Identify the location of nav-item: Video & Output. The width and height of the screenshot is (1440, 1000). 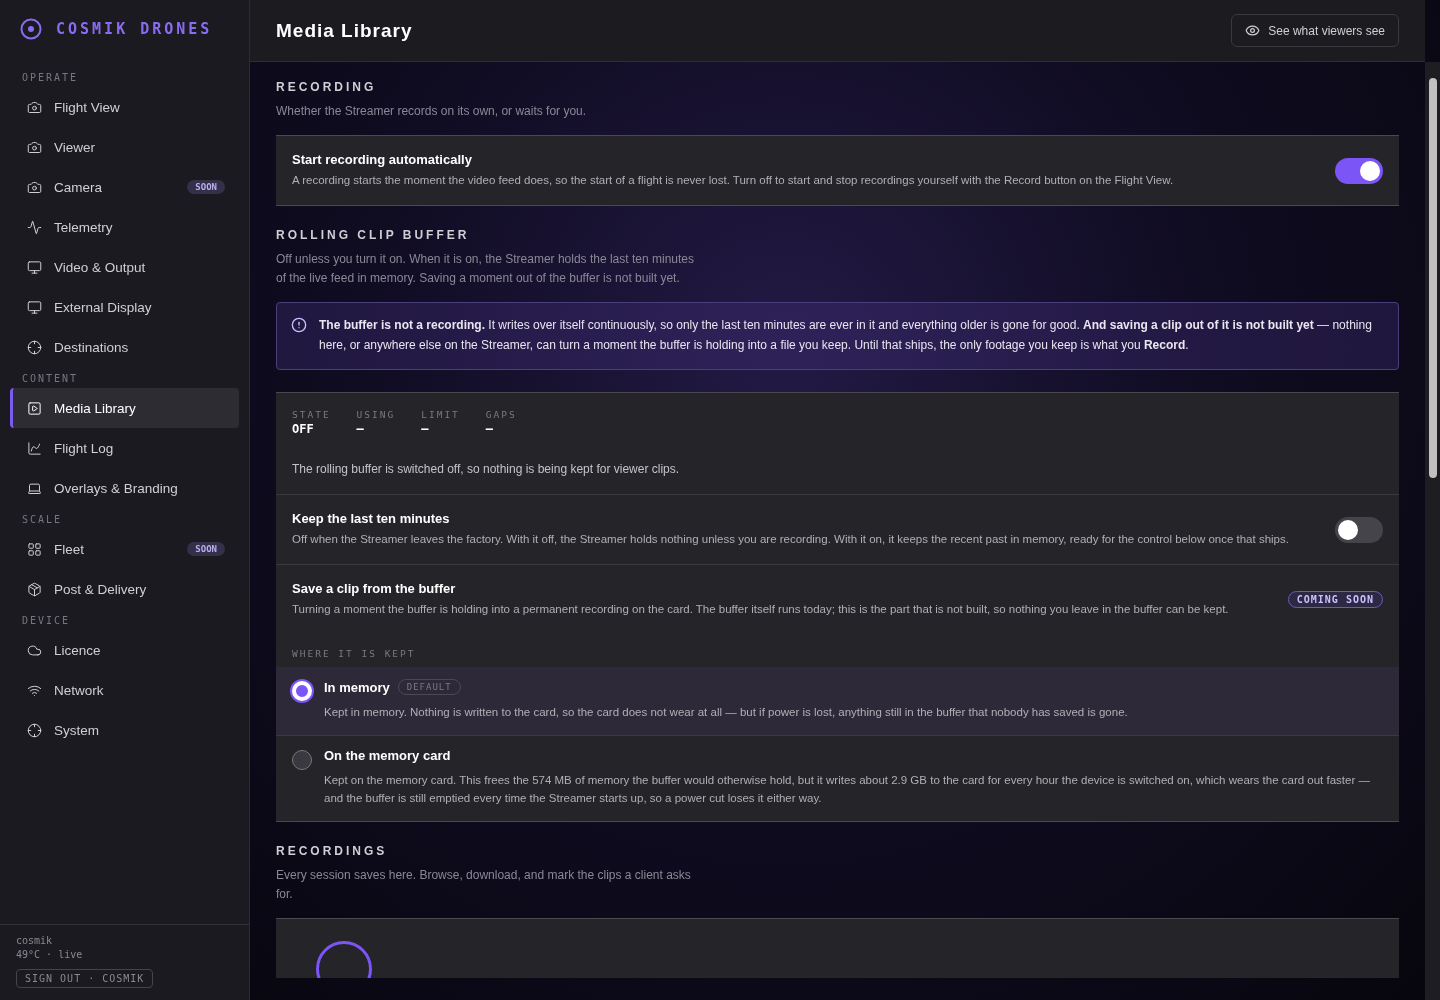
(124, 267).